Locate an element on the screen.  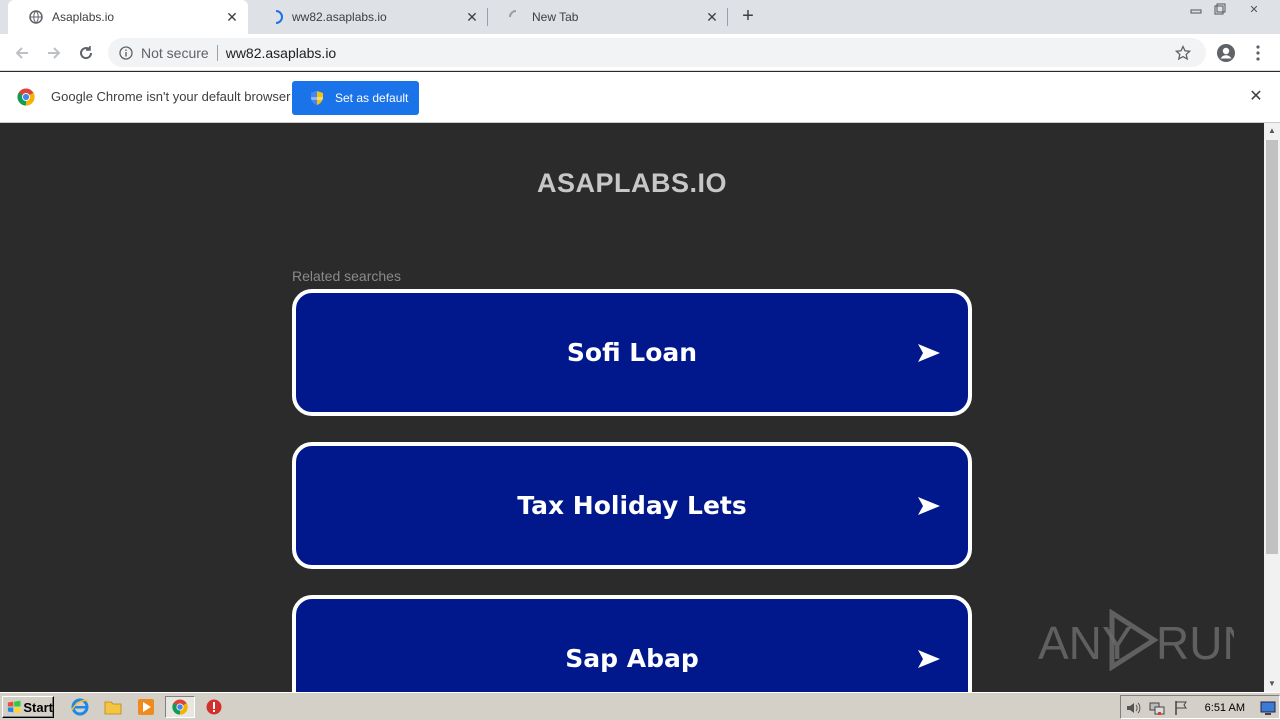
search-link-label: Sofi Loan is located at coordinates (632, 352).